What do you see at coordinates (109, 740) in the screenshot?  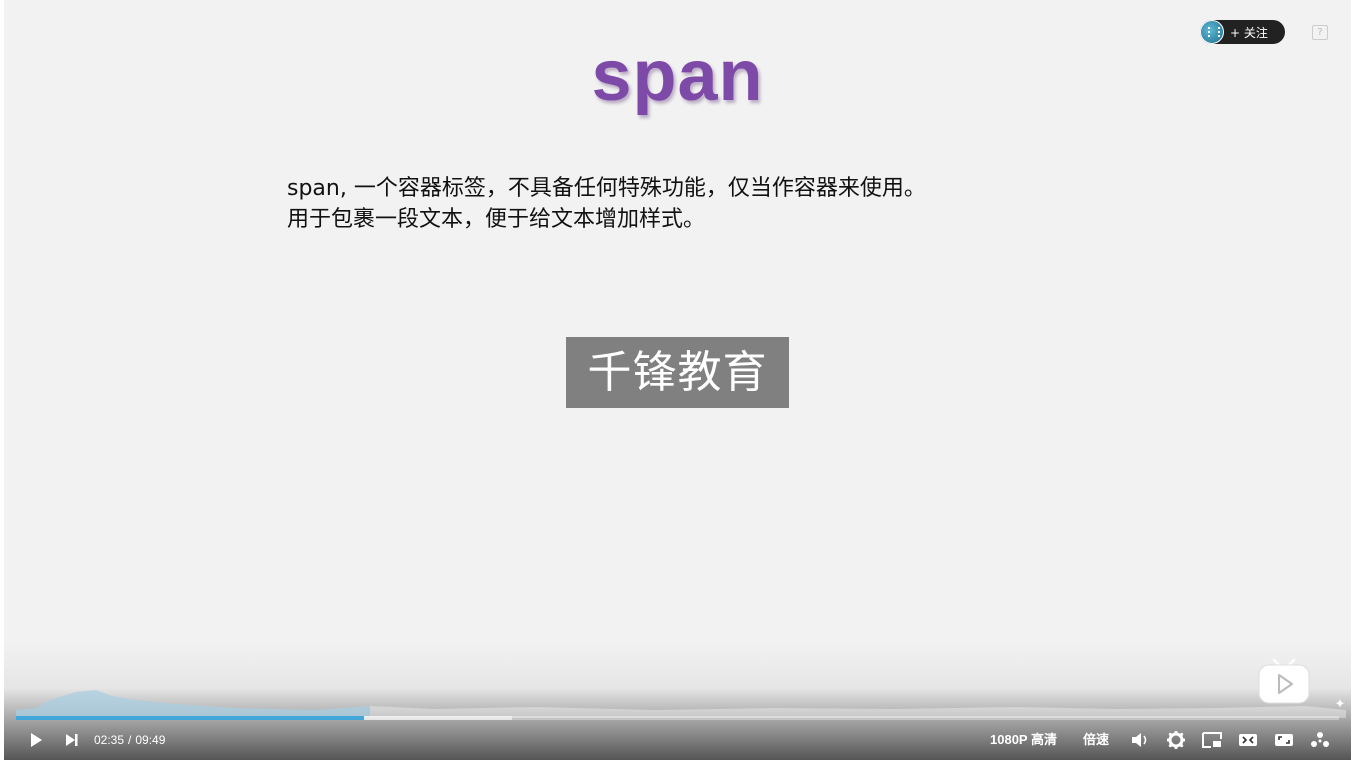 I see `current-time: 02:35` at bounding box center [109, 740].